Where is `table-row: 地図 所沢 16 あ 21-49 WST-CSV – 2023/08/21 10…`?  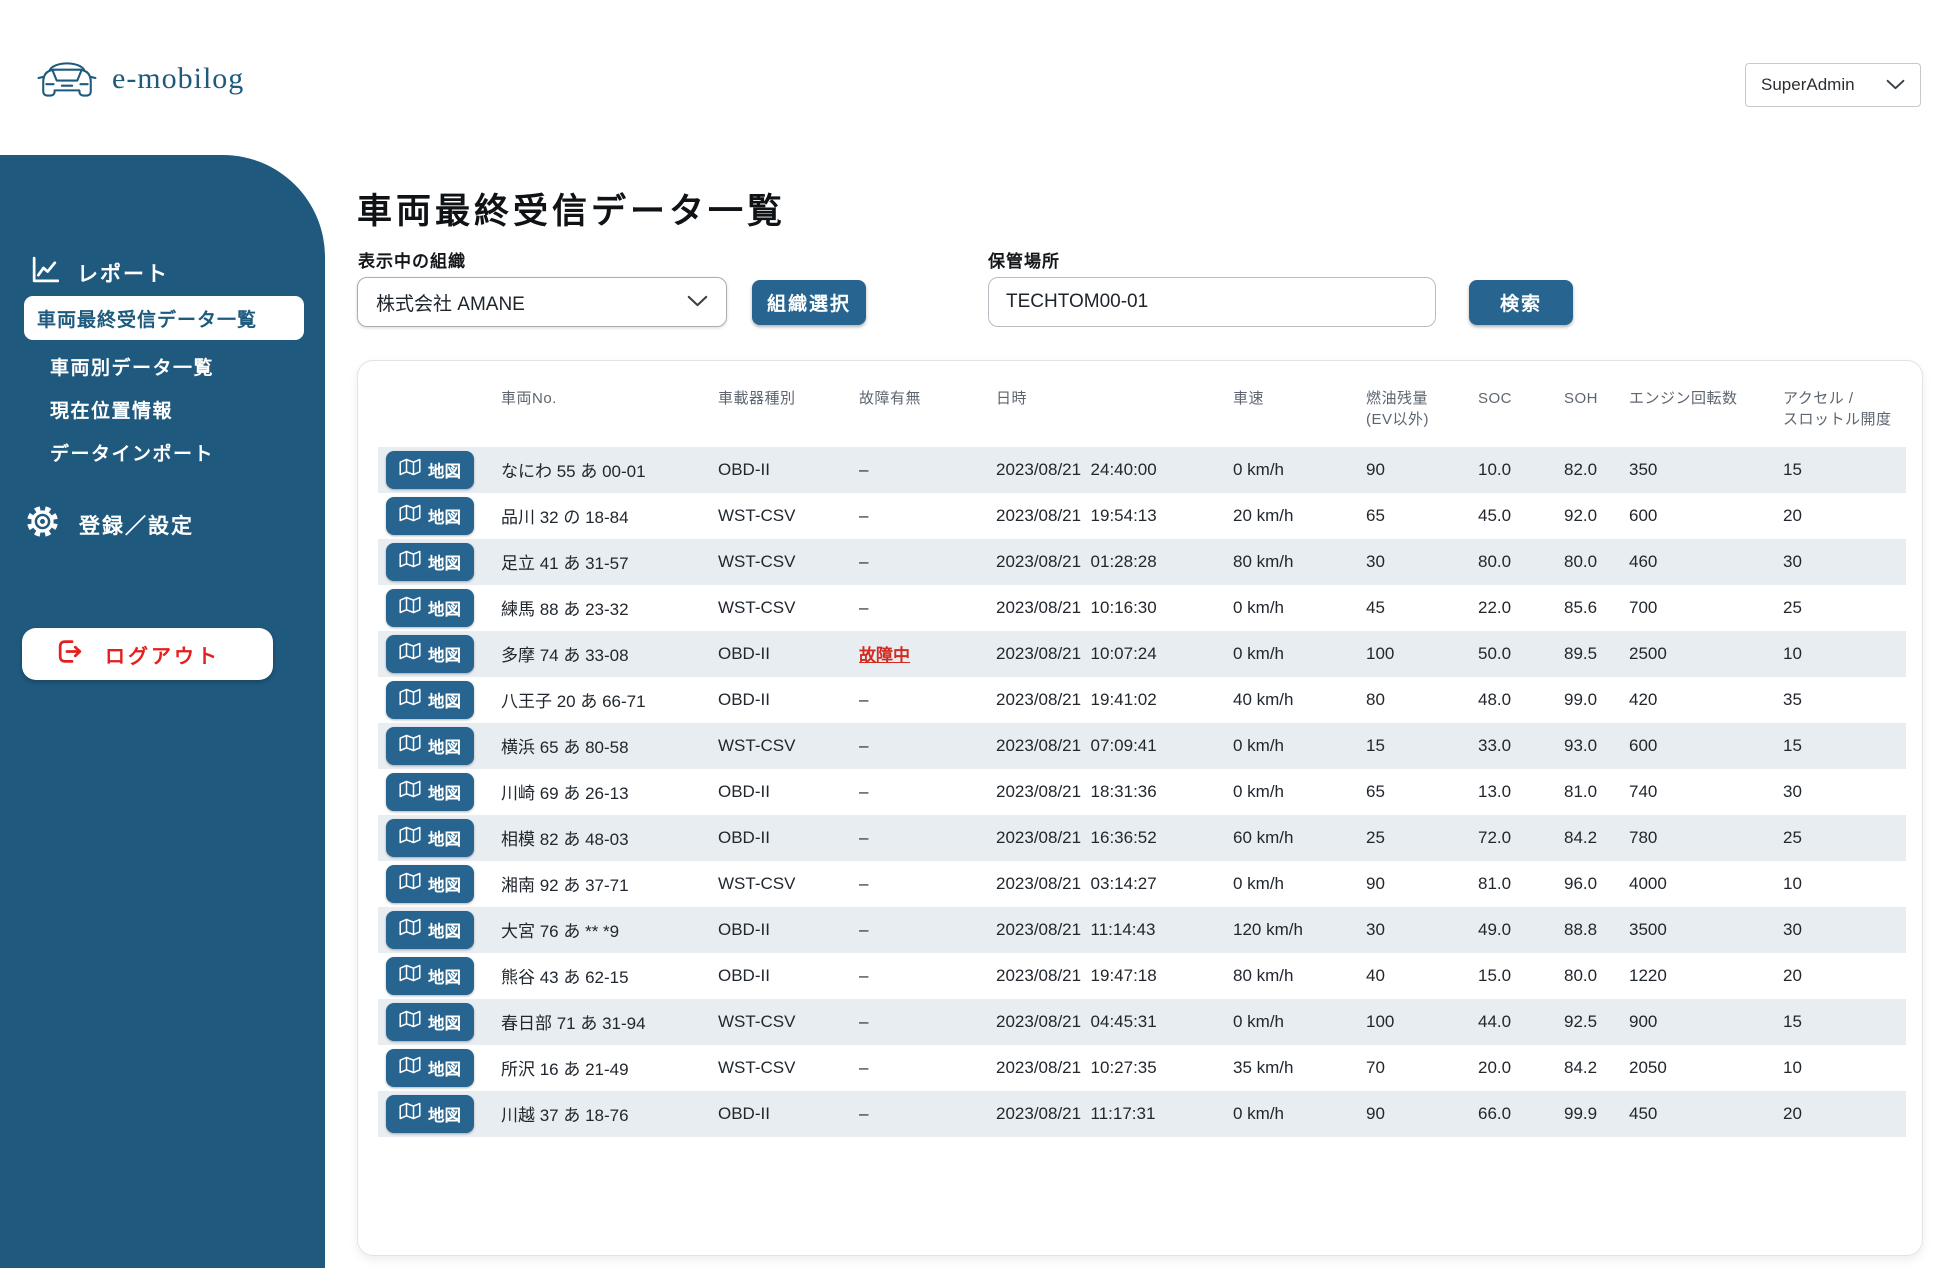 table-row: 地図 所沢 16 あ 21-49 WST-CSV – 2023/08/21 10… is located at coordinates (1142, 1068).